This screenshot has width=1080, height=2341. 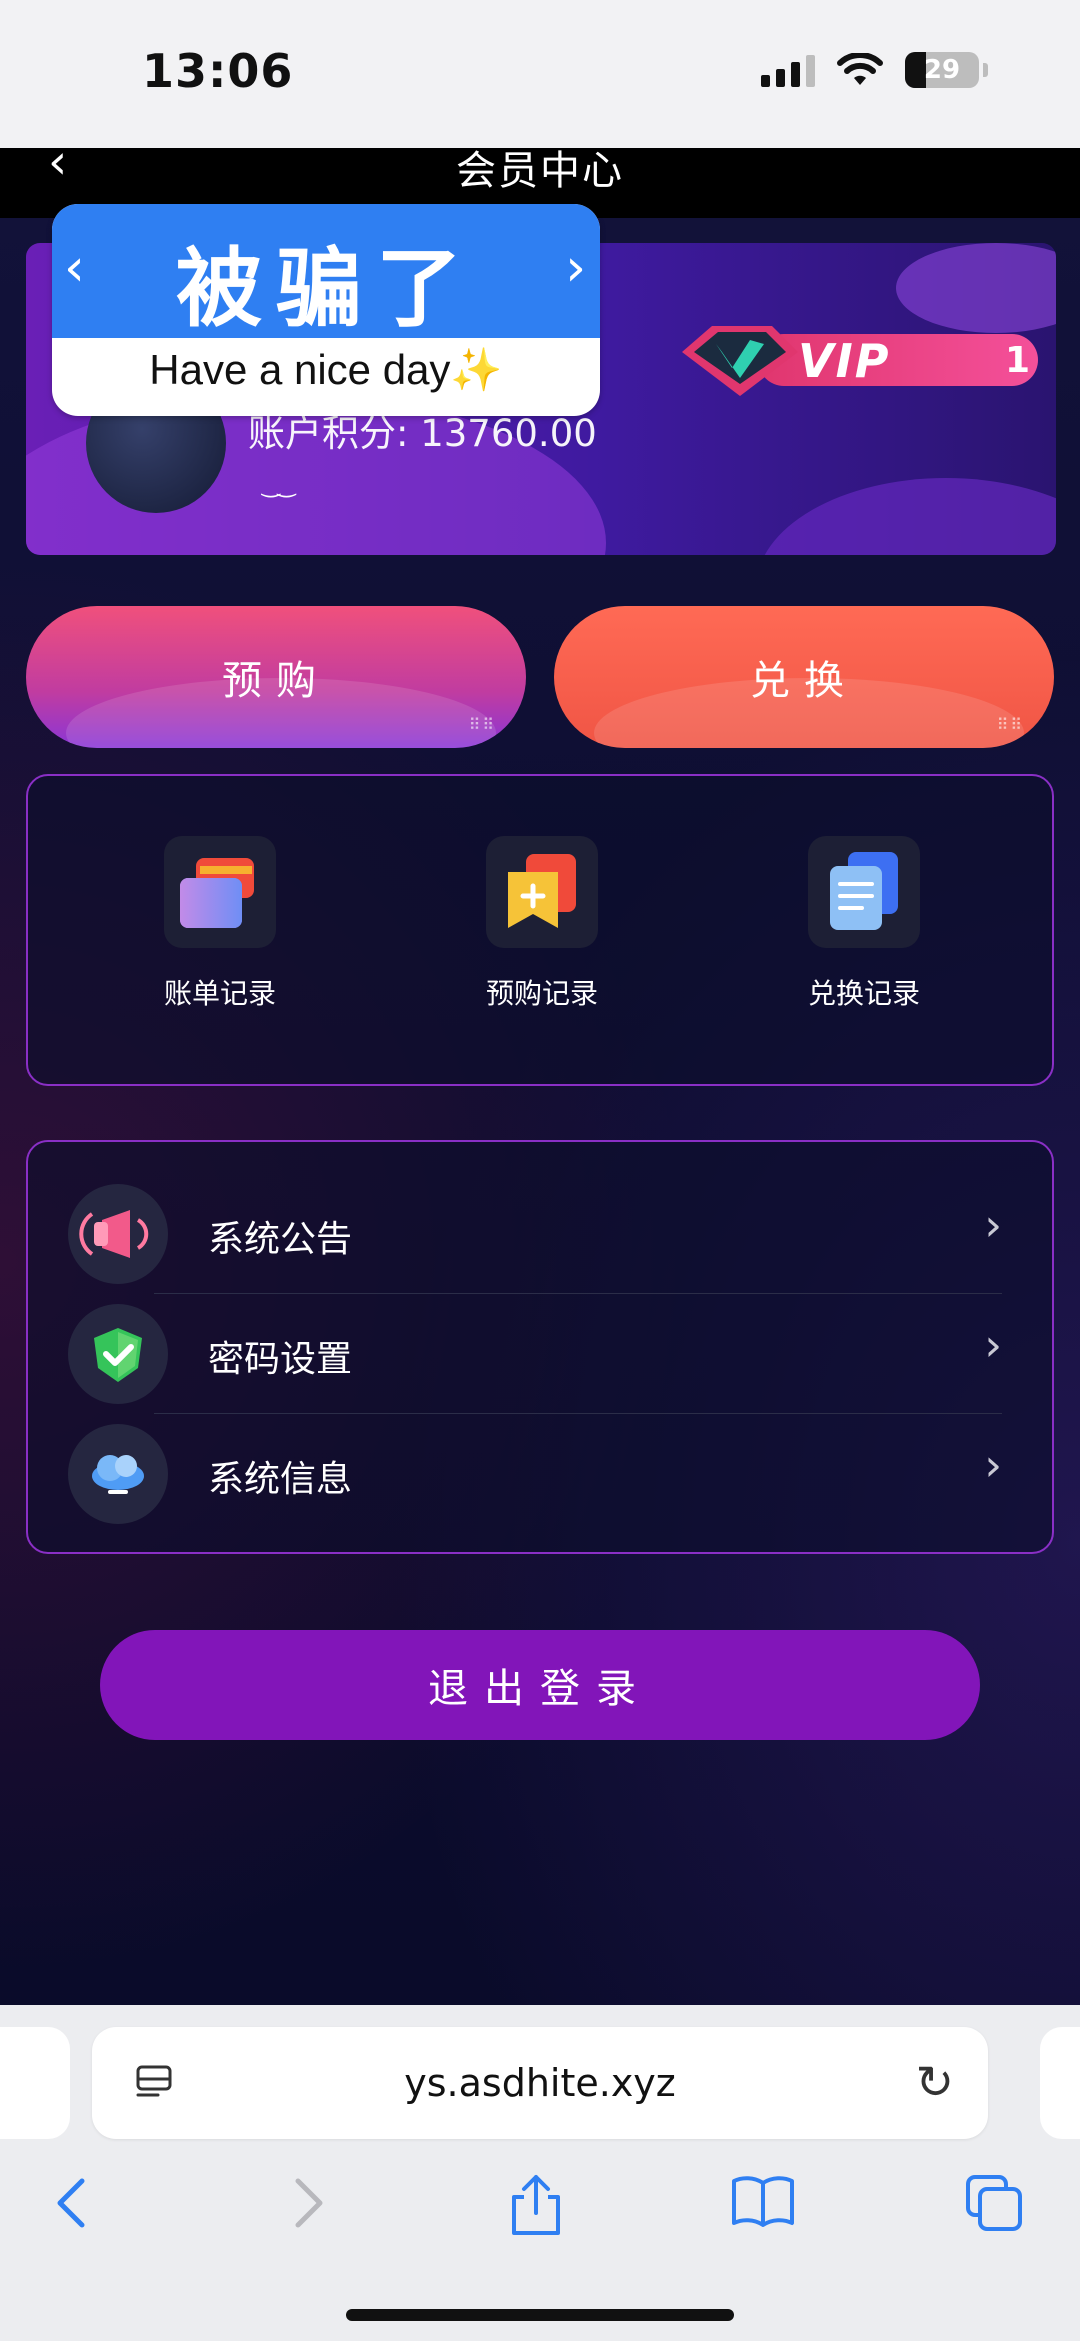 What do you see at coordinates (844, 361) in the screenshot?
I see `vip-label: VIP` at bounding box center [844, 361].